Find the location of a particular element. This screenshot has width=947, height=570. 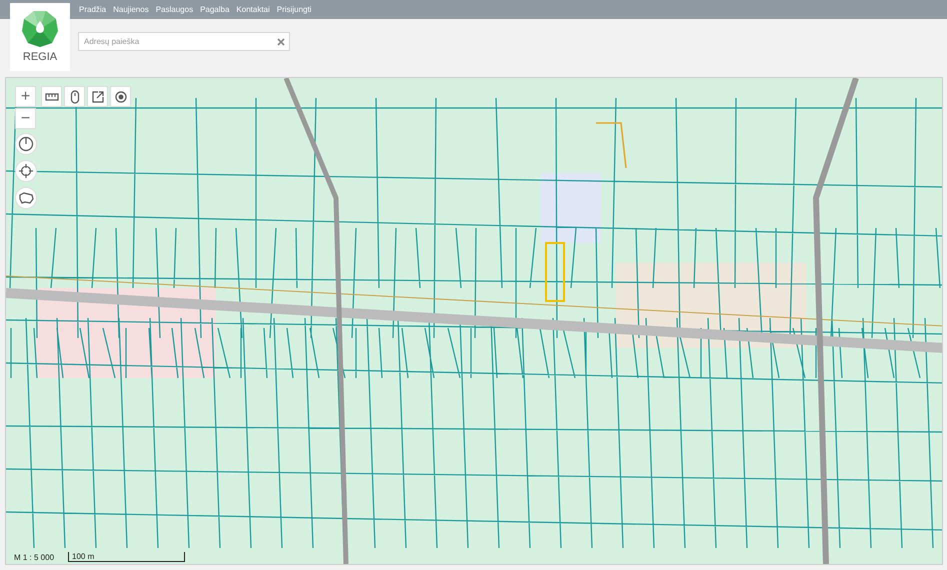

mouse-icon is located at coordinates (75, 97).